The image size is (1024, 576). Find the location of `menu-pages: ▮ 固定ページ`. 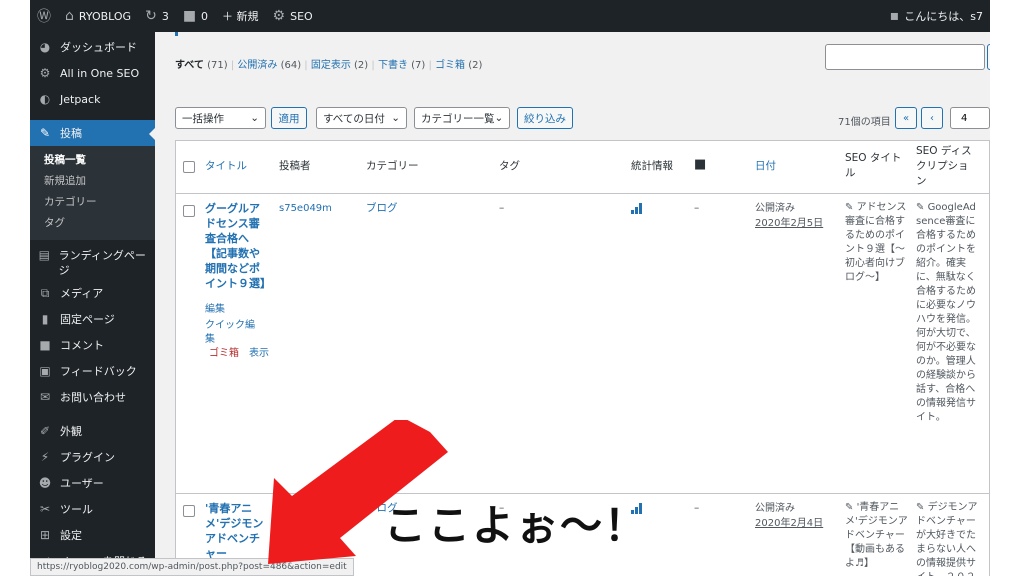

menu-pages: ▮ 固定ページ is located at coordinates (92, 319).